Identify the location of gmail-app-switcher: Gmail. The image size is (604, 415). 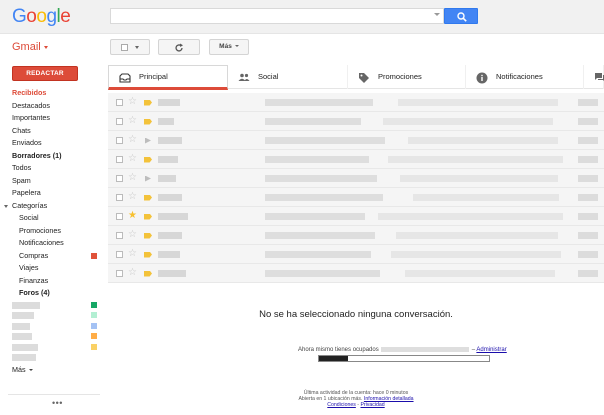
(30, 47).